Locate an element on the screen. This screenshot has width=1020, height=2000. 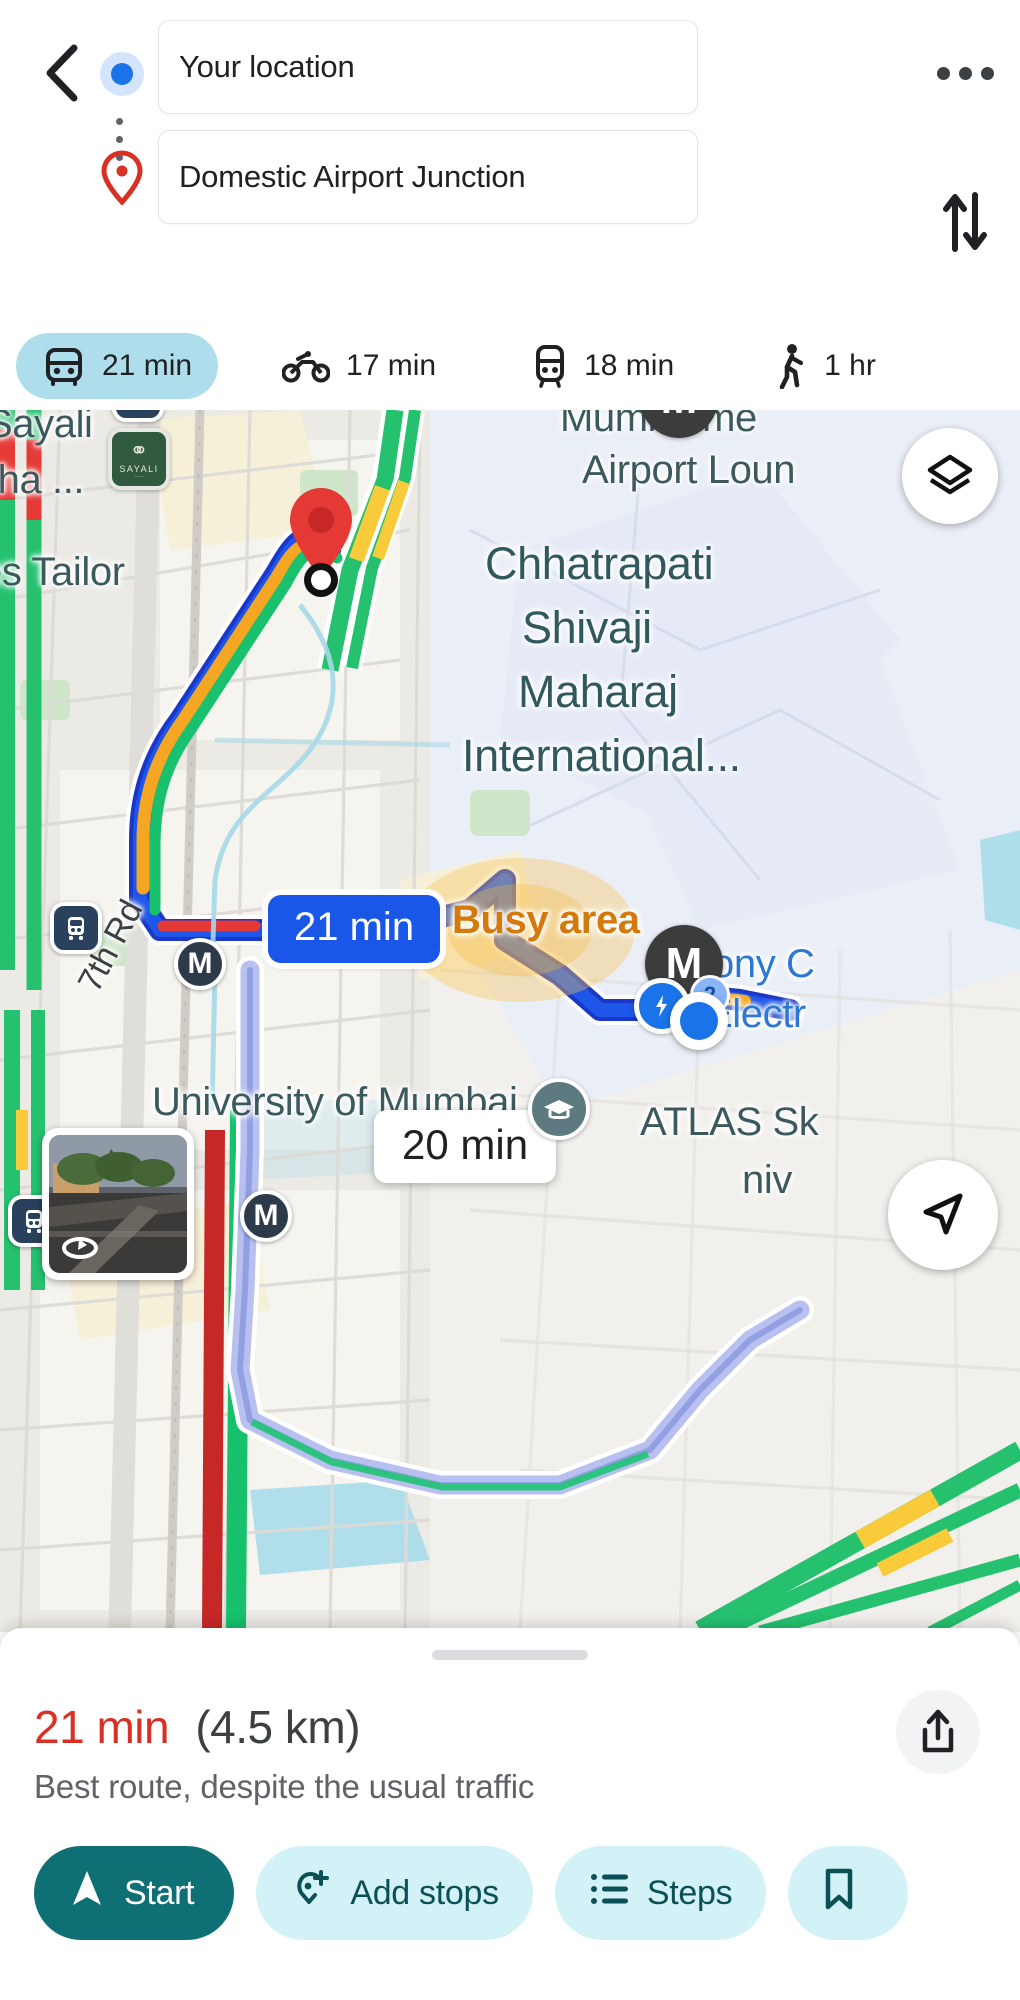
sayali-poi-marker: ⚭ SAYALI ─── is located at coordinates (139, 459).